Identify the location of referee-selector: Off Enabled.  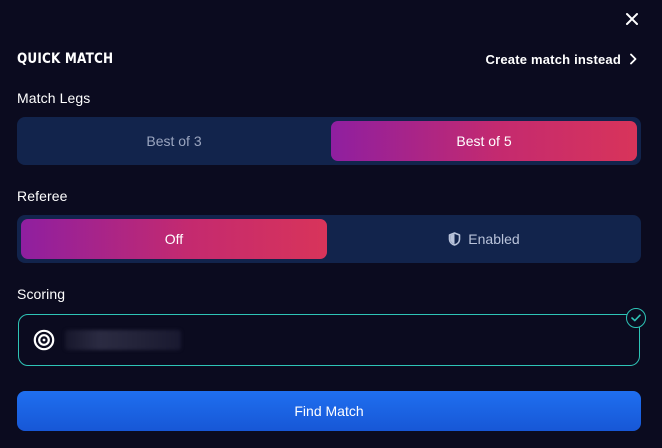
(329, 239).